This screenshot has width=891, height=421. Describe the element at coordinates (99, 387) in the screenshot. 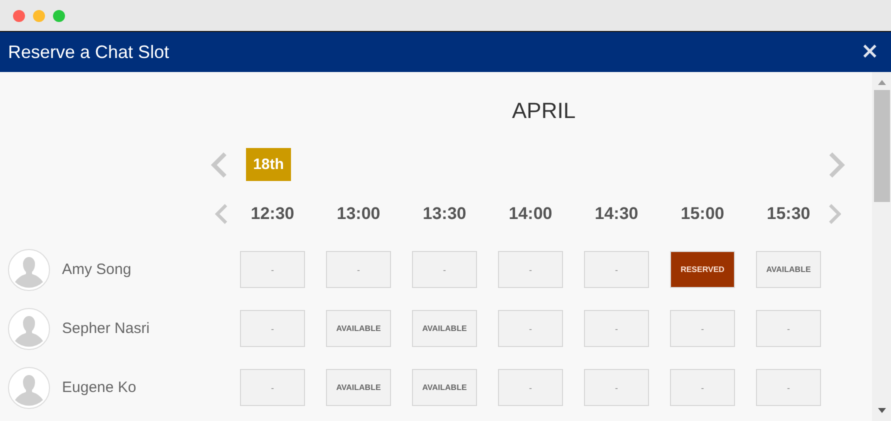

I see `person-name: Eugene Ko` at that location.